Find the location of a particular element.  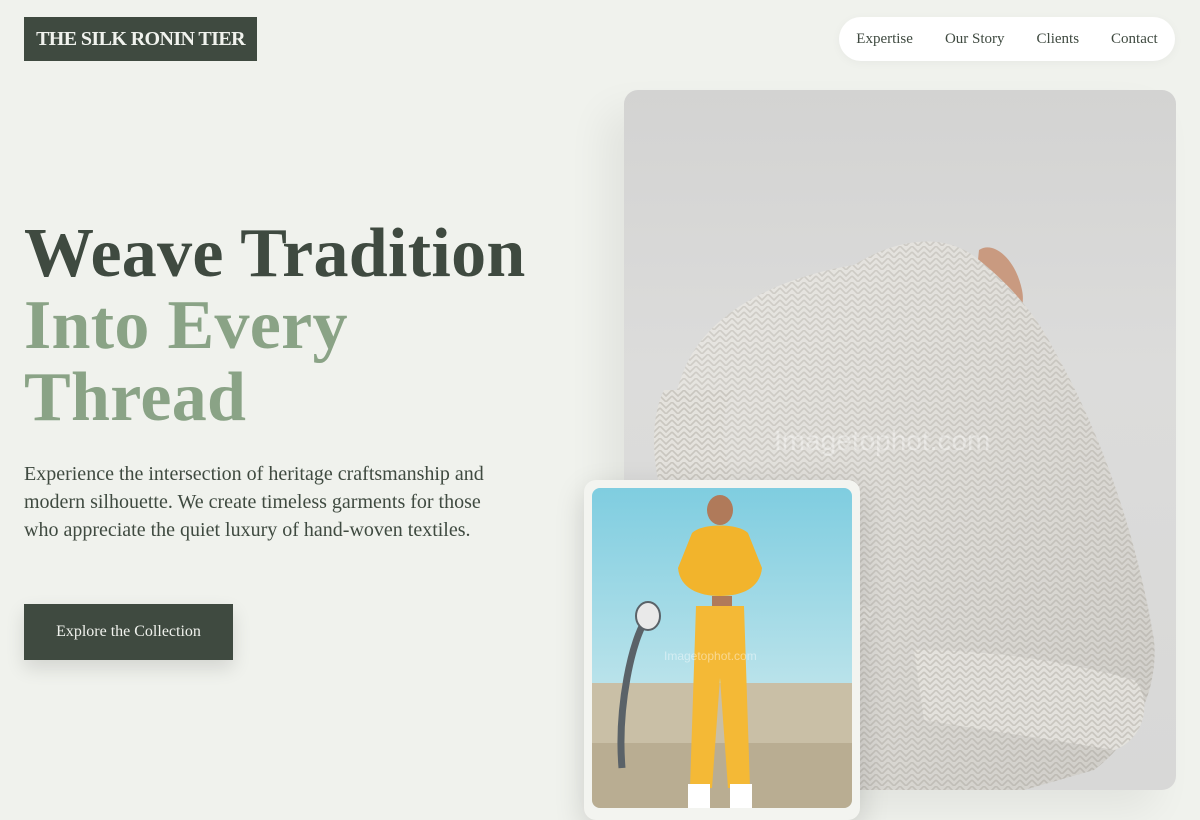

inset-card: Imagetophot.com is located at coordinates (722, 650).